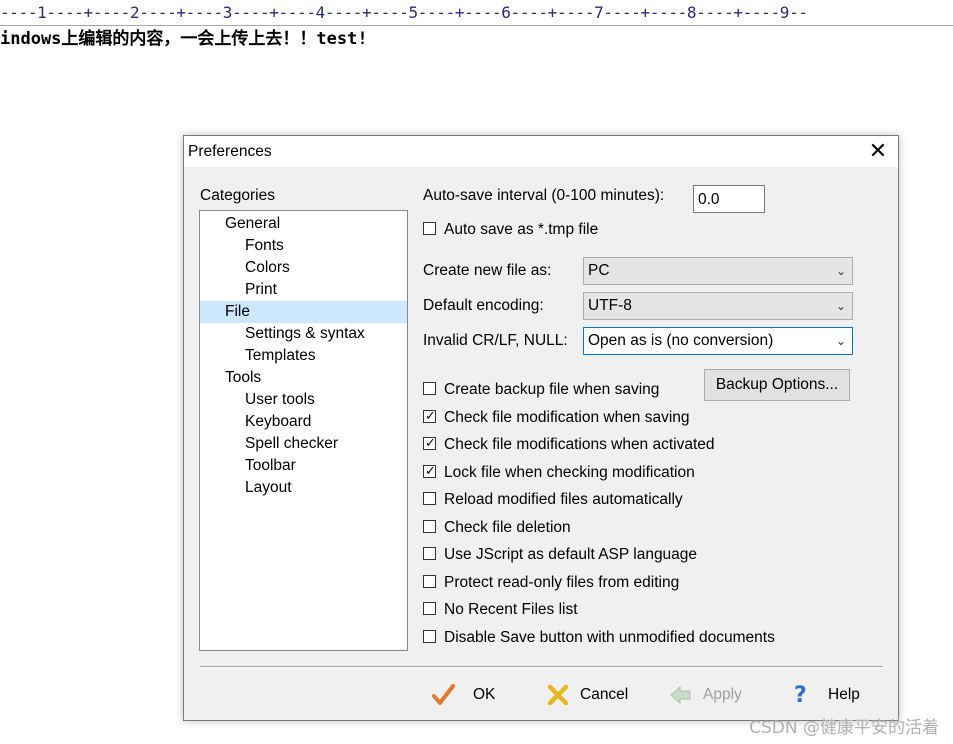 Image resolution: width=953 pixels, height=744 pixels. I want to click on checkbox-label: Check file modifications when activated, so click(579, 444).